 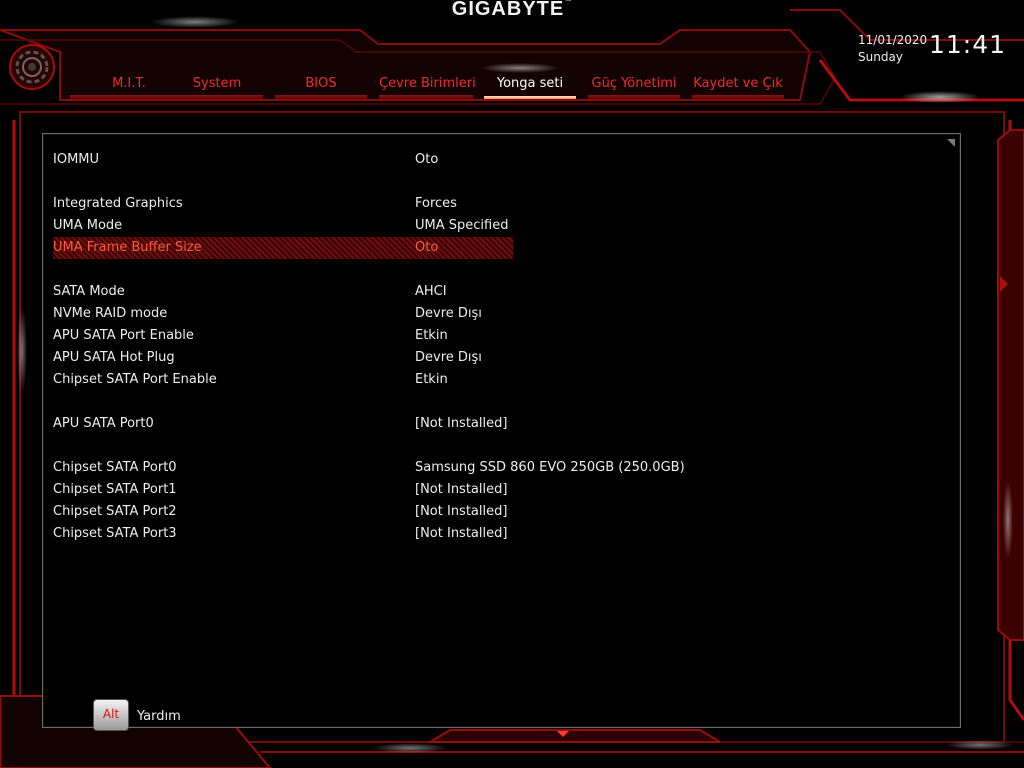 What do you see at coordinates (283, 380) in the screenshot?
I see `setting-row-chipset-sata-port-enable: Chipset SATA Port Enable Etkin` at bounding box center [283, 380].